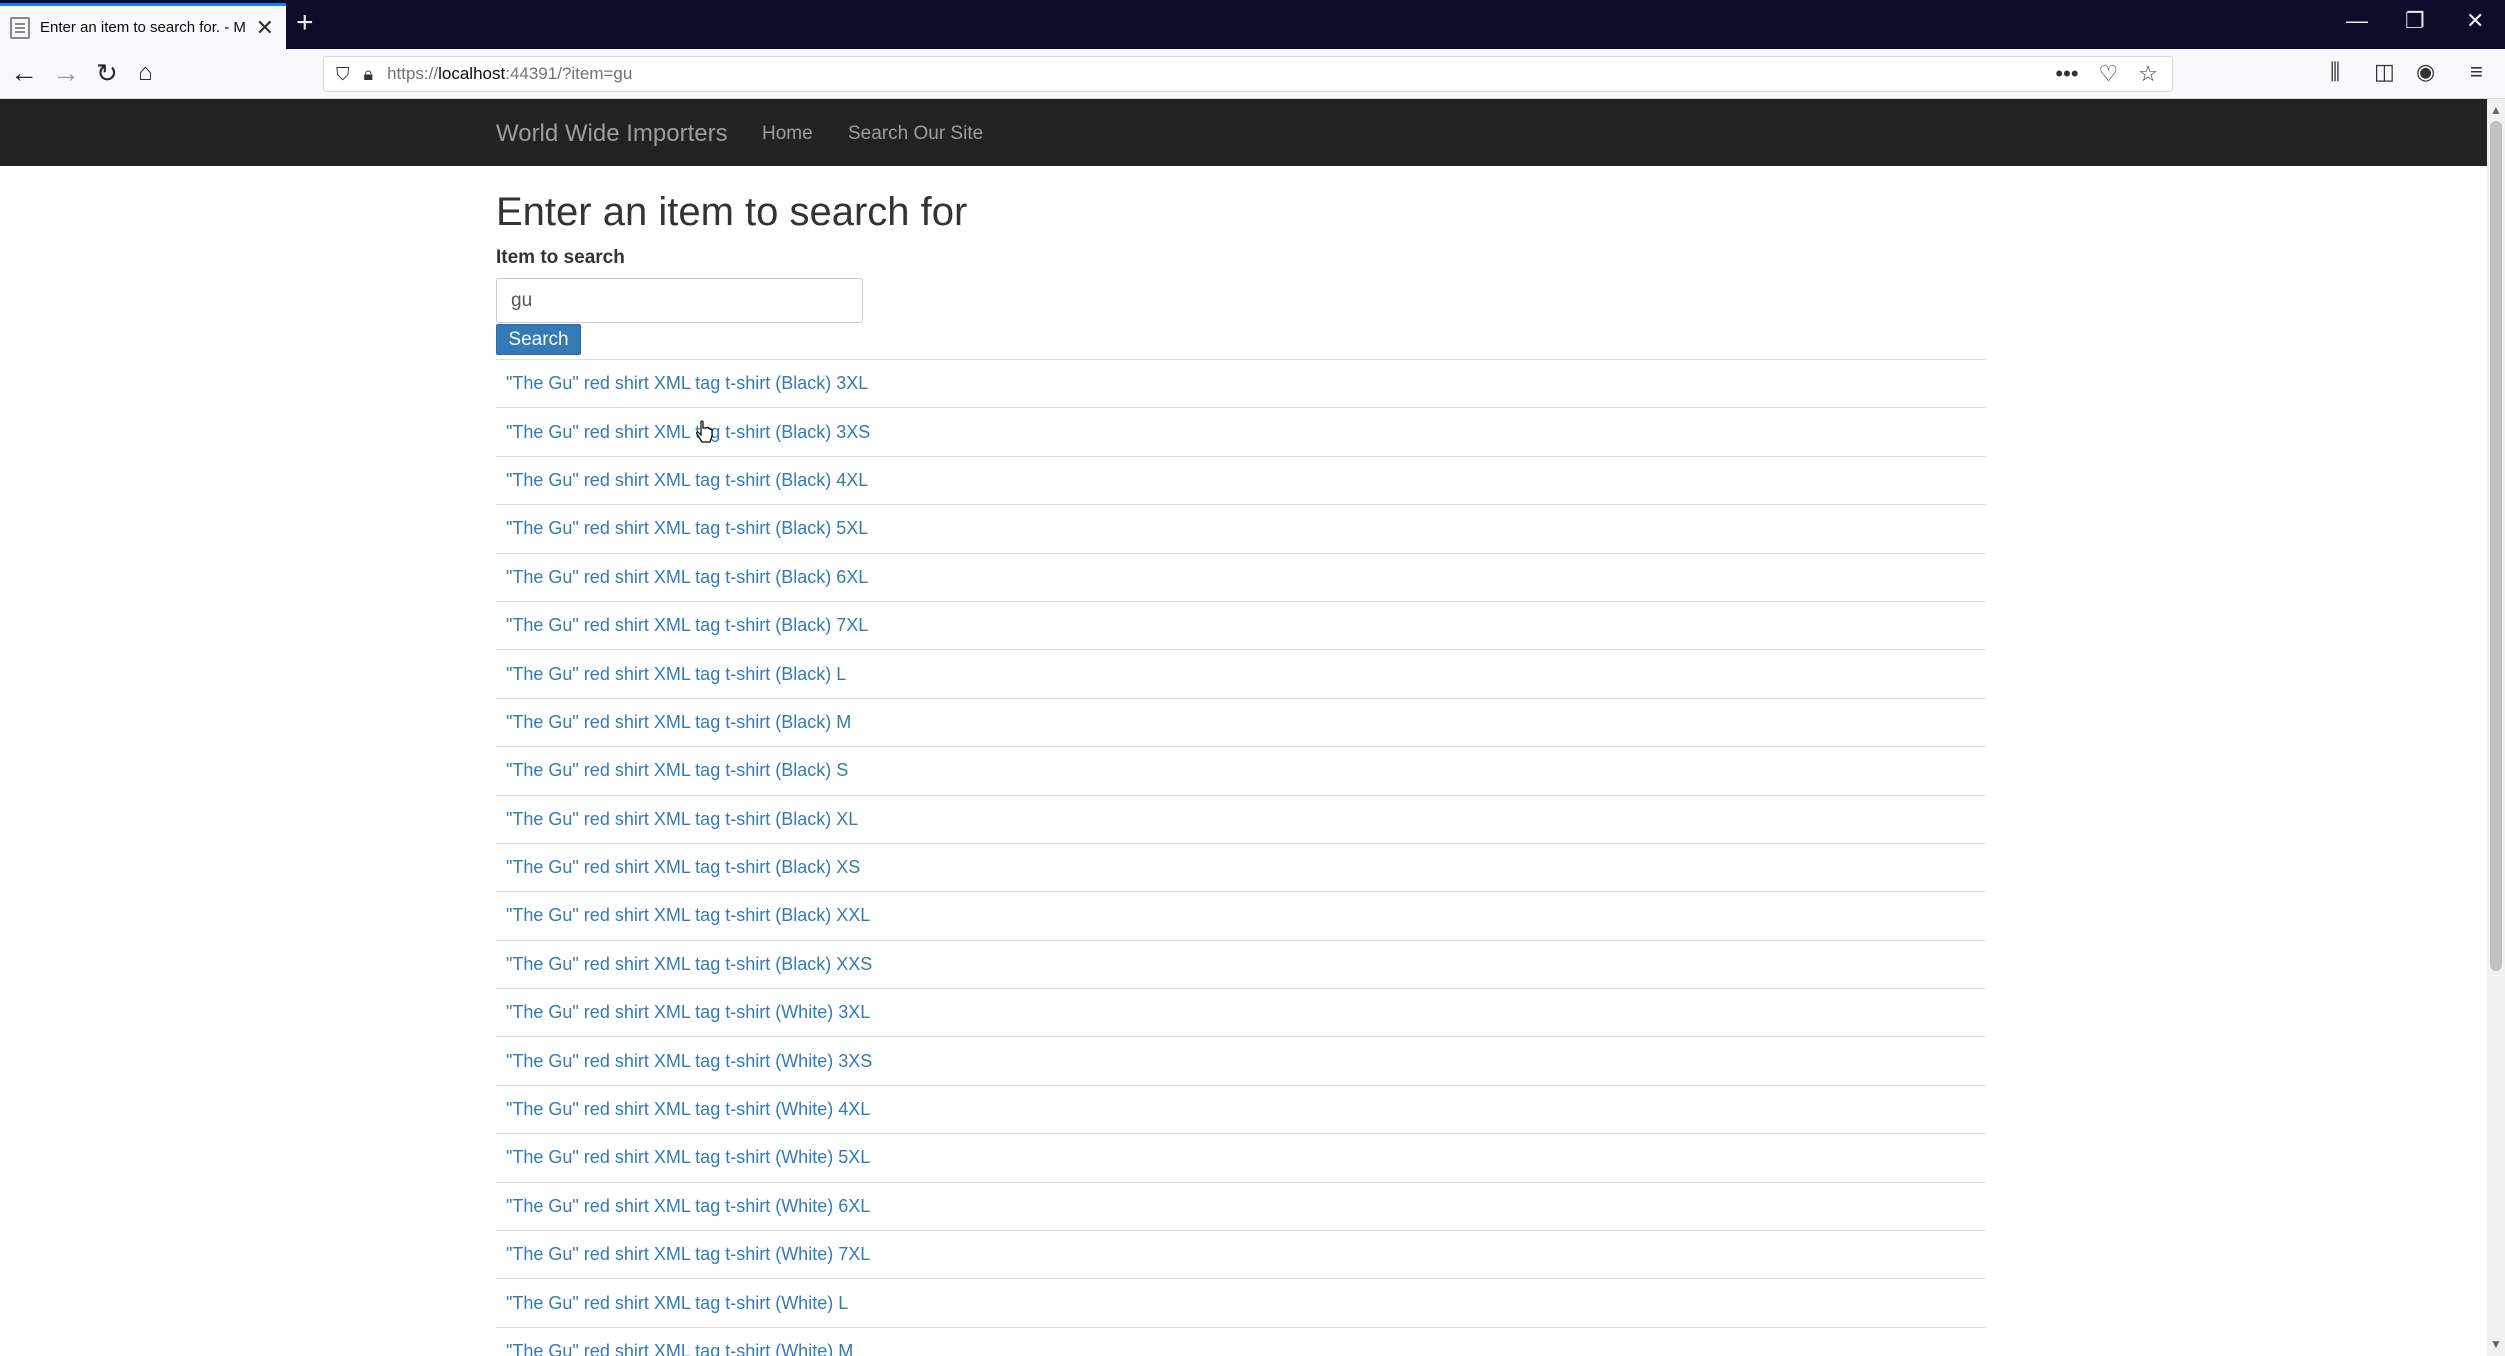 The image size is (2505, 1356). I want to click on home-icon: ⌂, so click(145, 73).